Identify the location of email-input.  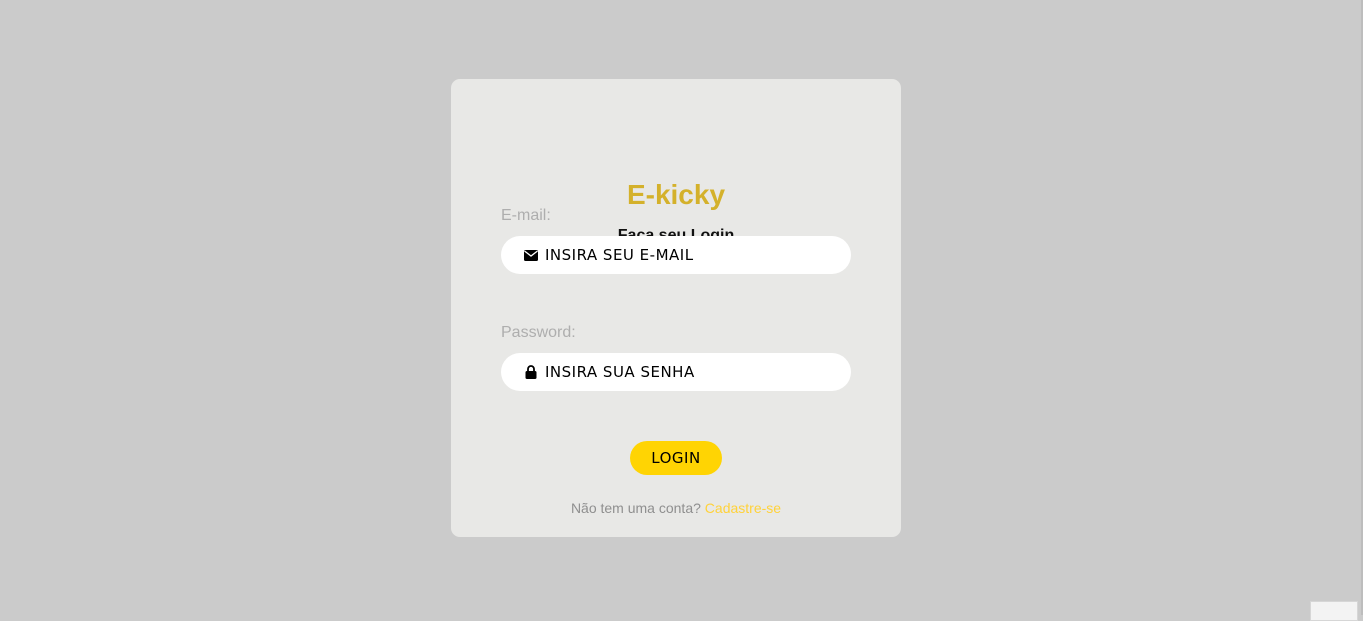
(690, 255).